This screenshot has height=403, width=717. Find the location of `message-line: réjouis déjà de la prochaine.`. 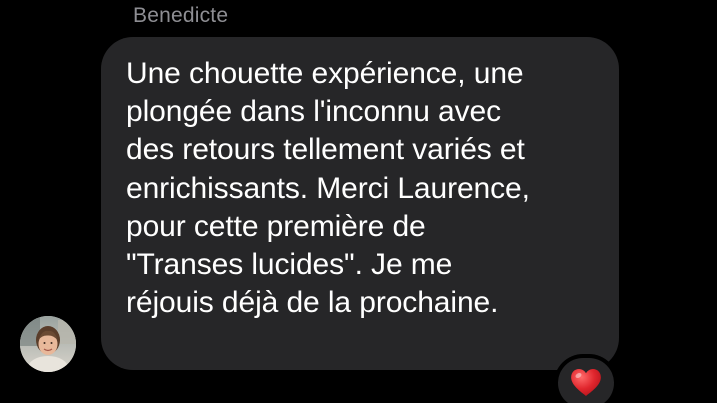

message-line: réjouis déjà de la prochaine. is located at coordinates (312, 303).